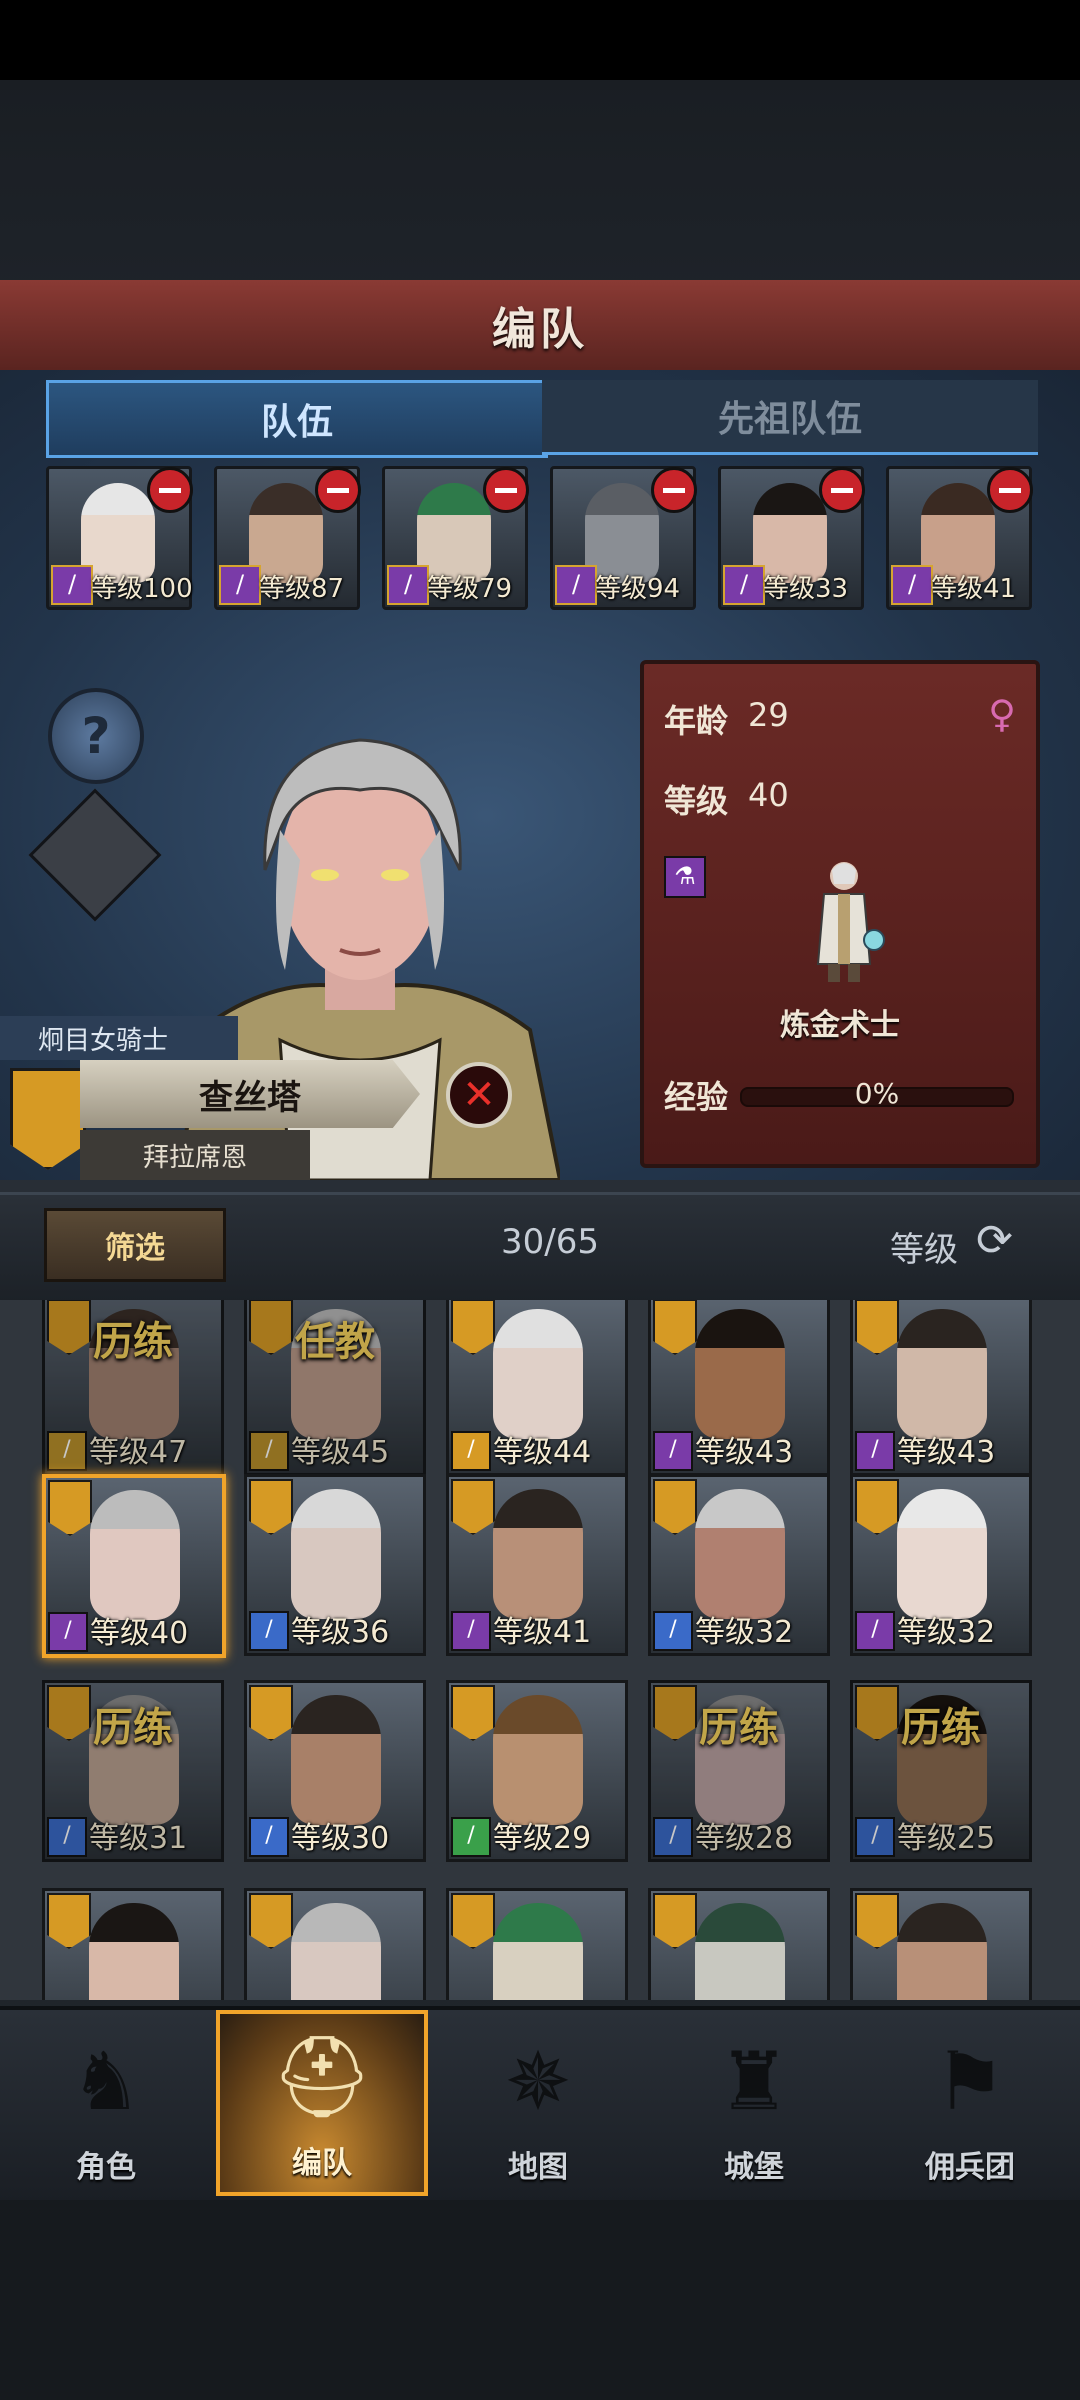 The height and width of the screenshot is (2400, 1080). What do you see at coordinates (340, 1632) in the screenshot?
I see `hero-level: 等级36` at bounding box center [340, 1632].